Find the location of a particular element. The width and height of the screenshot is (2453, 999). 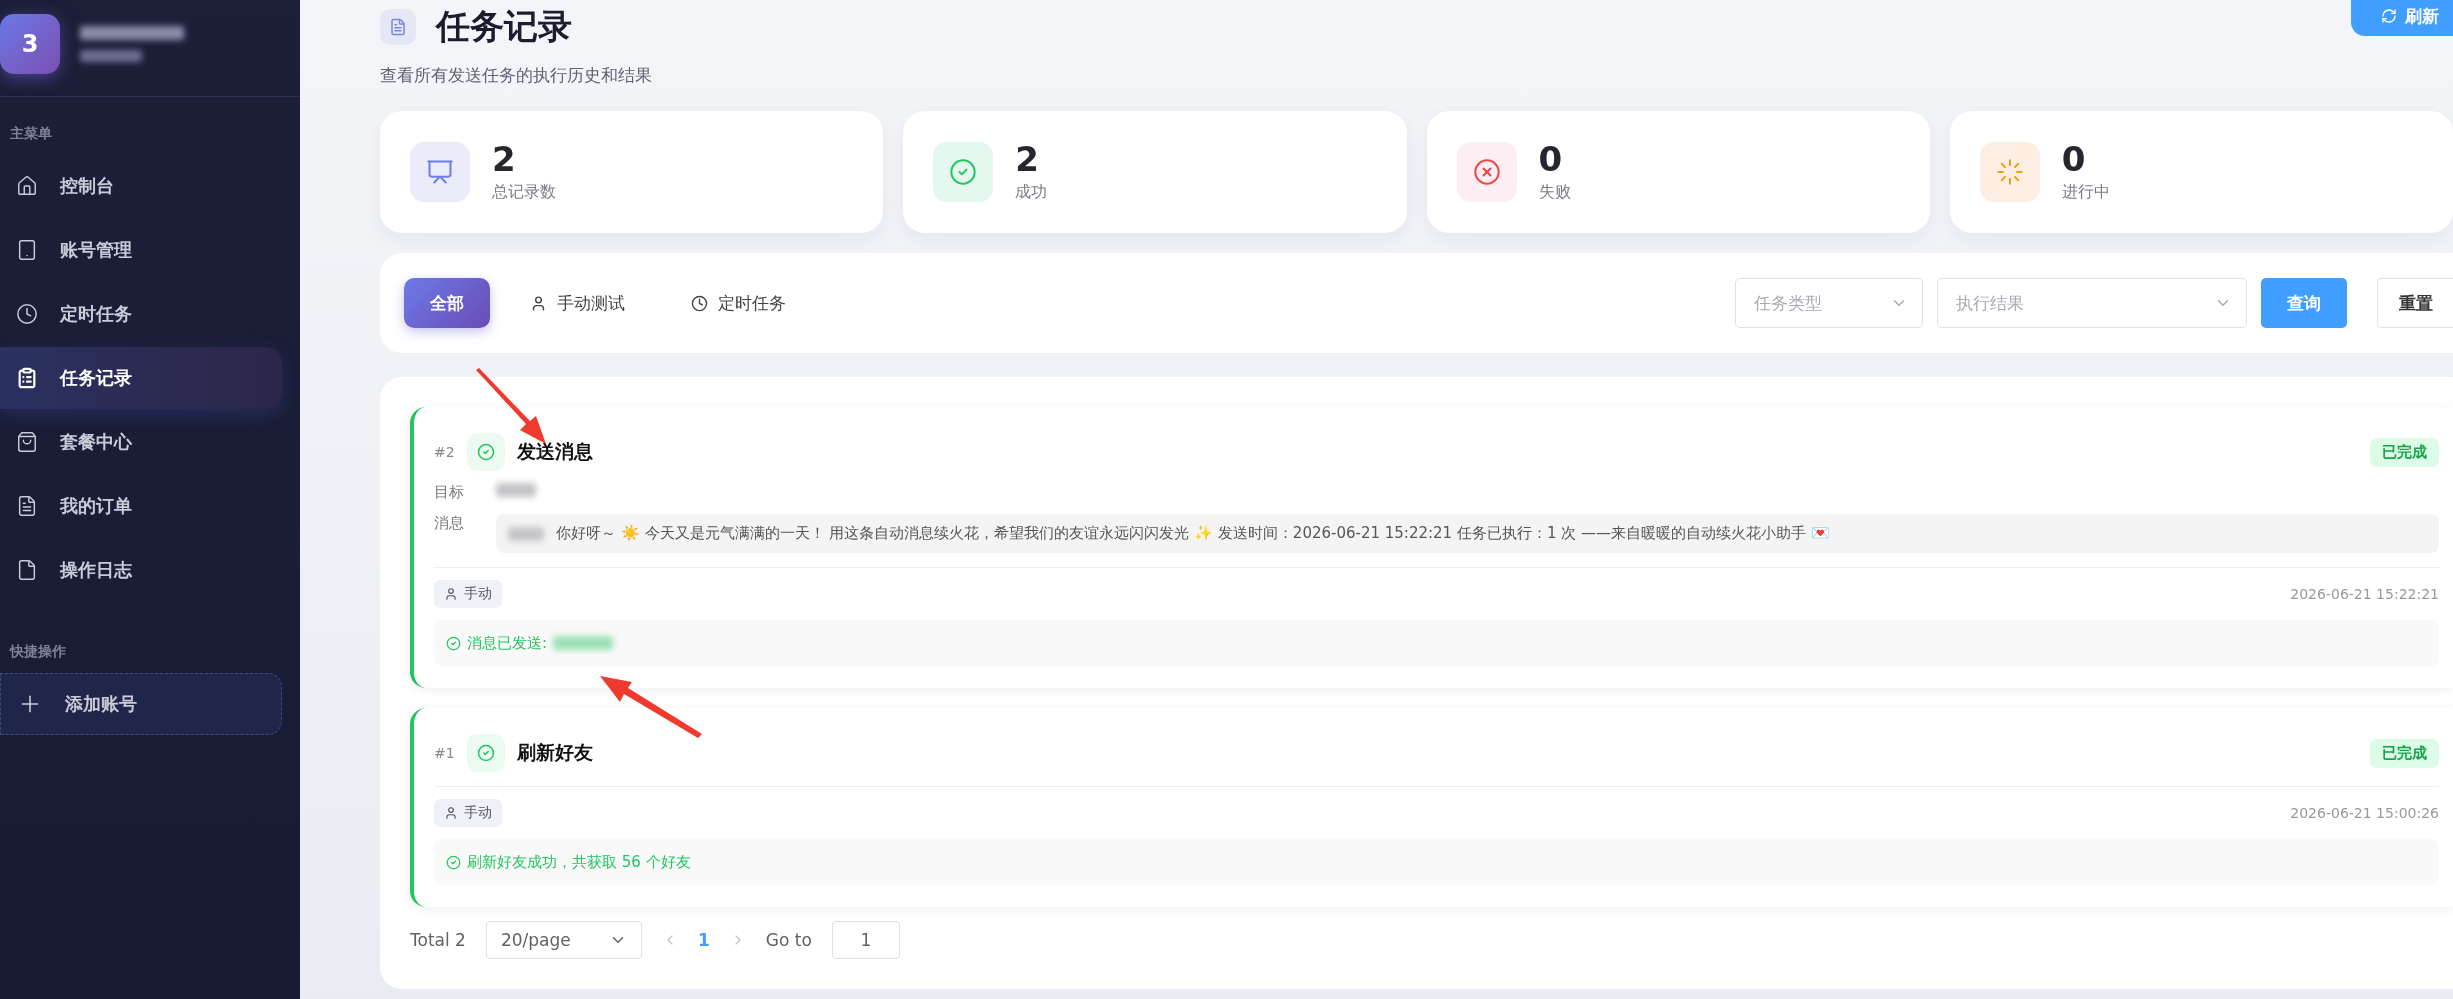

field-label: 目标 is located at coordinates (449, 492).